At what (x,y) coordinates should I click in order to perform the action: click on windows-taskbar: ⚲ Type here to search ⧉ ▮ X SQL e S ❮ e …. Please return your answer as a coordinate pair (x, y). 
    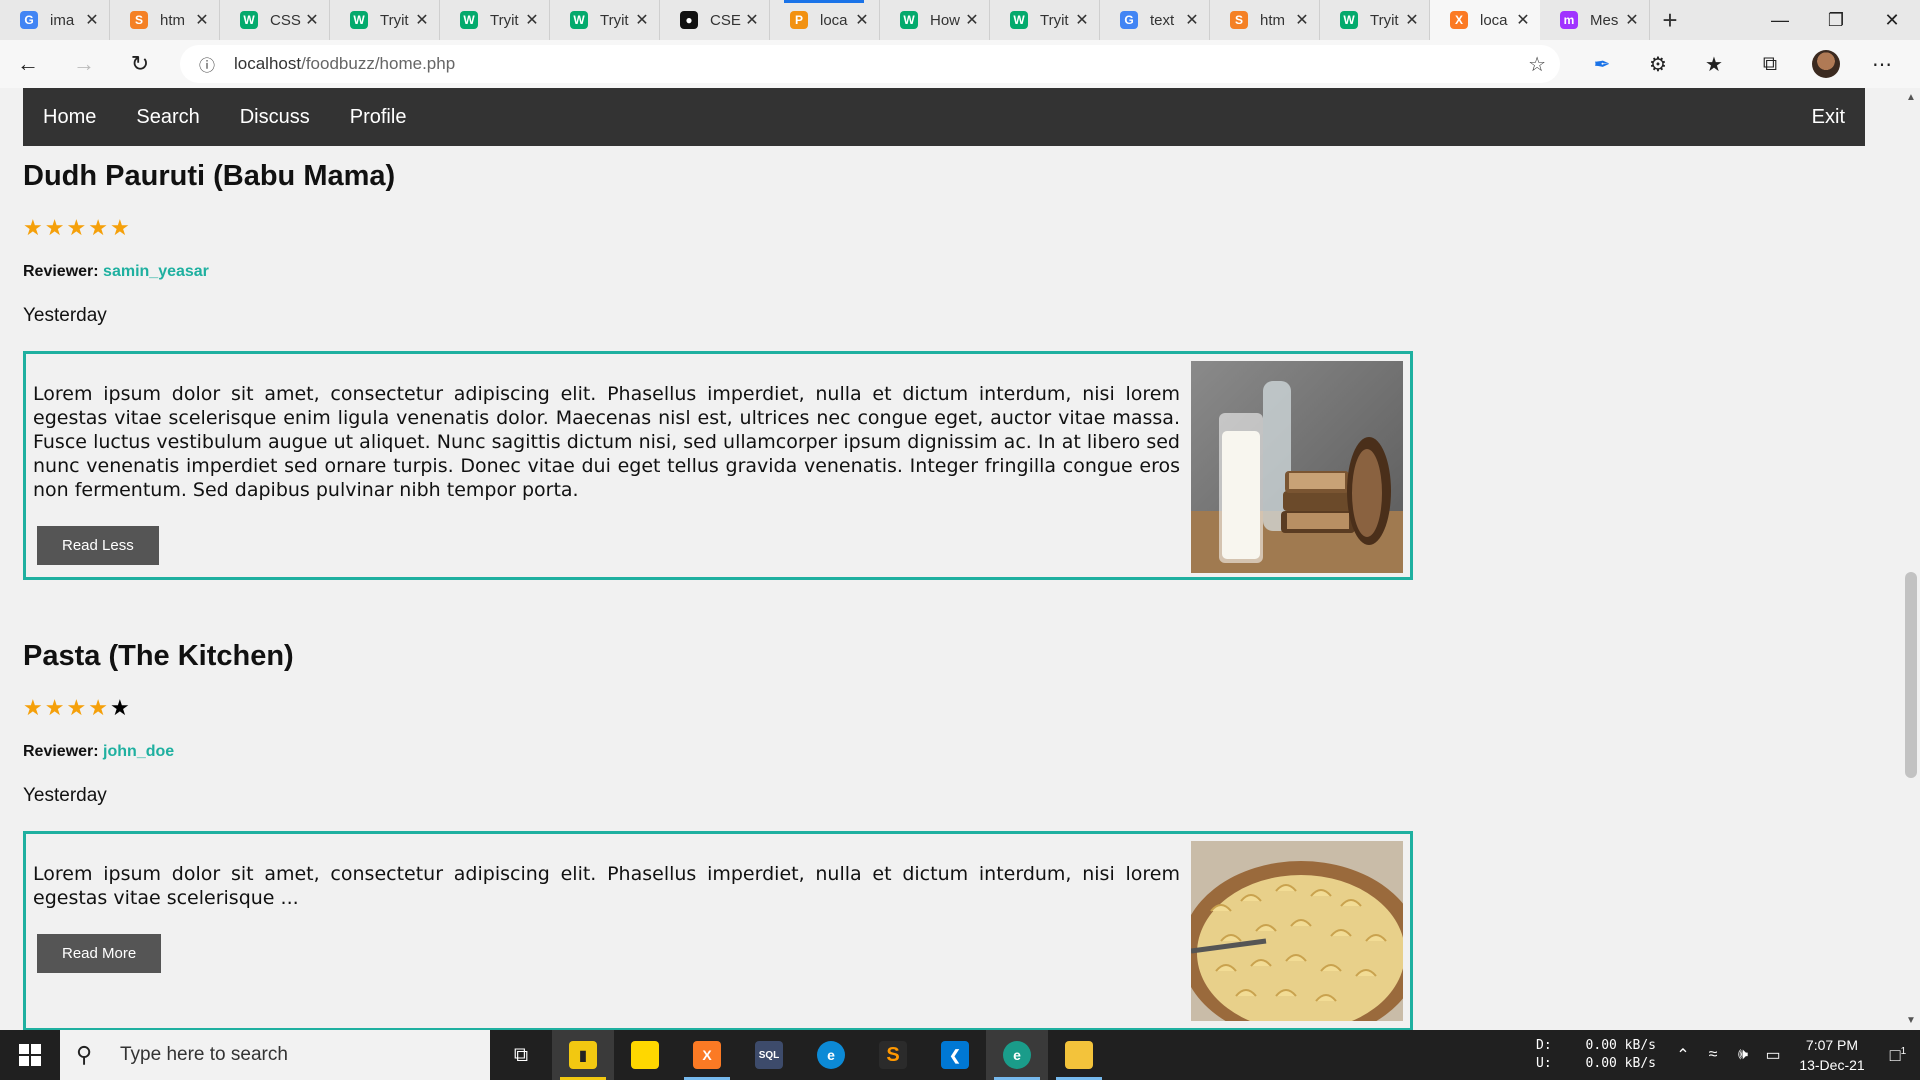
    Looking at the image, I should click on (960, 1055).